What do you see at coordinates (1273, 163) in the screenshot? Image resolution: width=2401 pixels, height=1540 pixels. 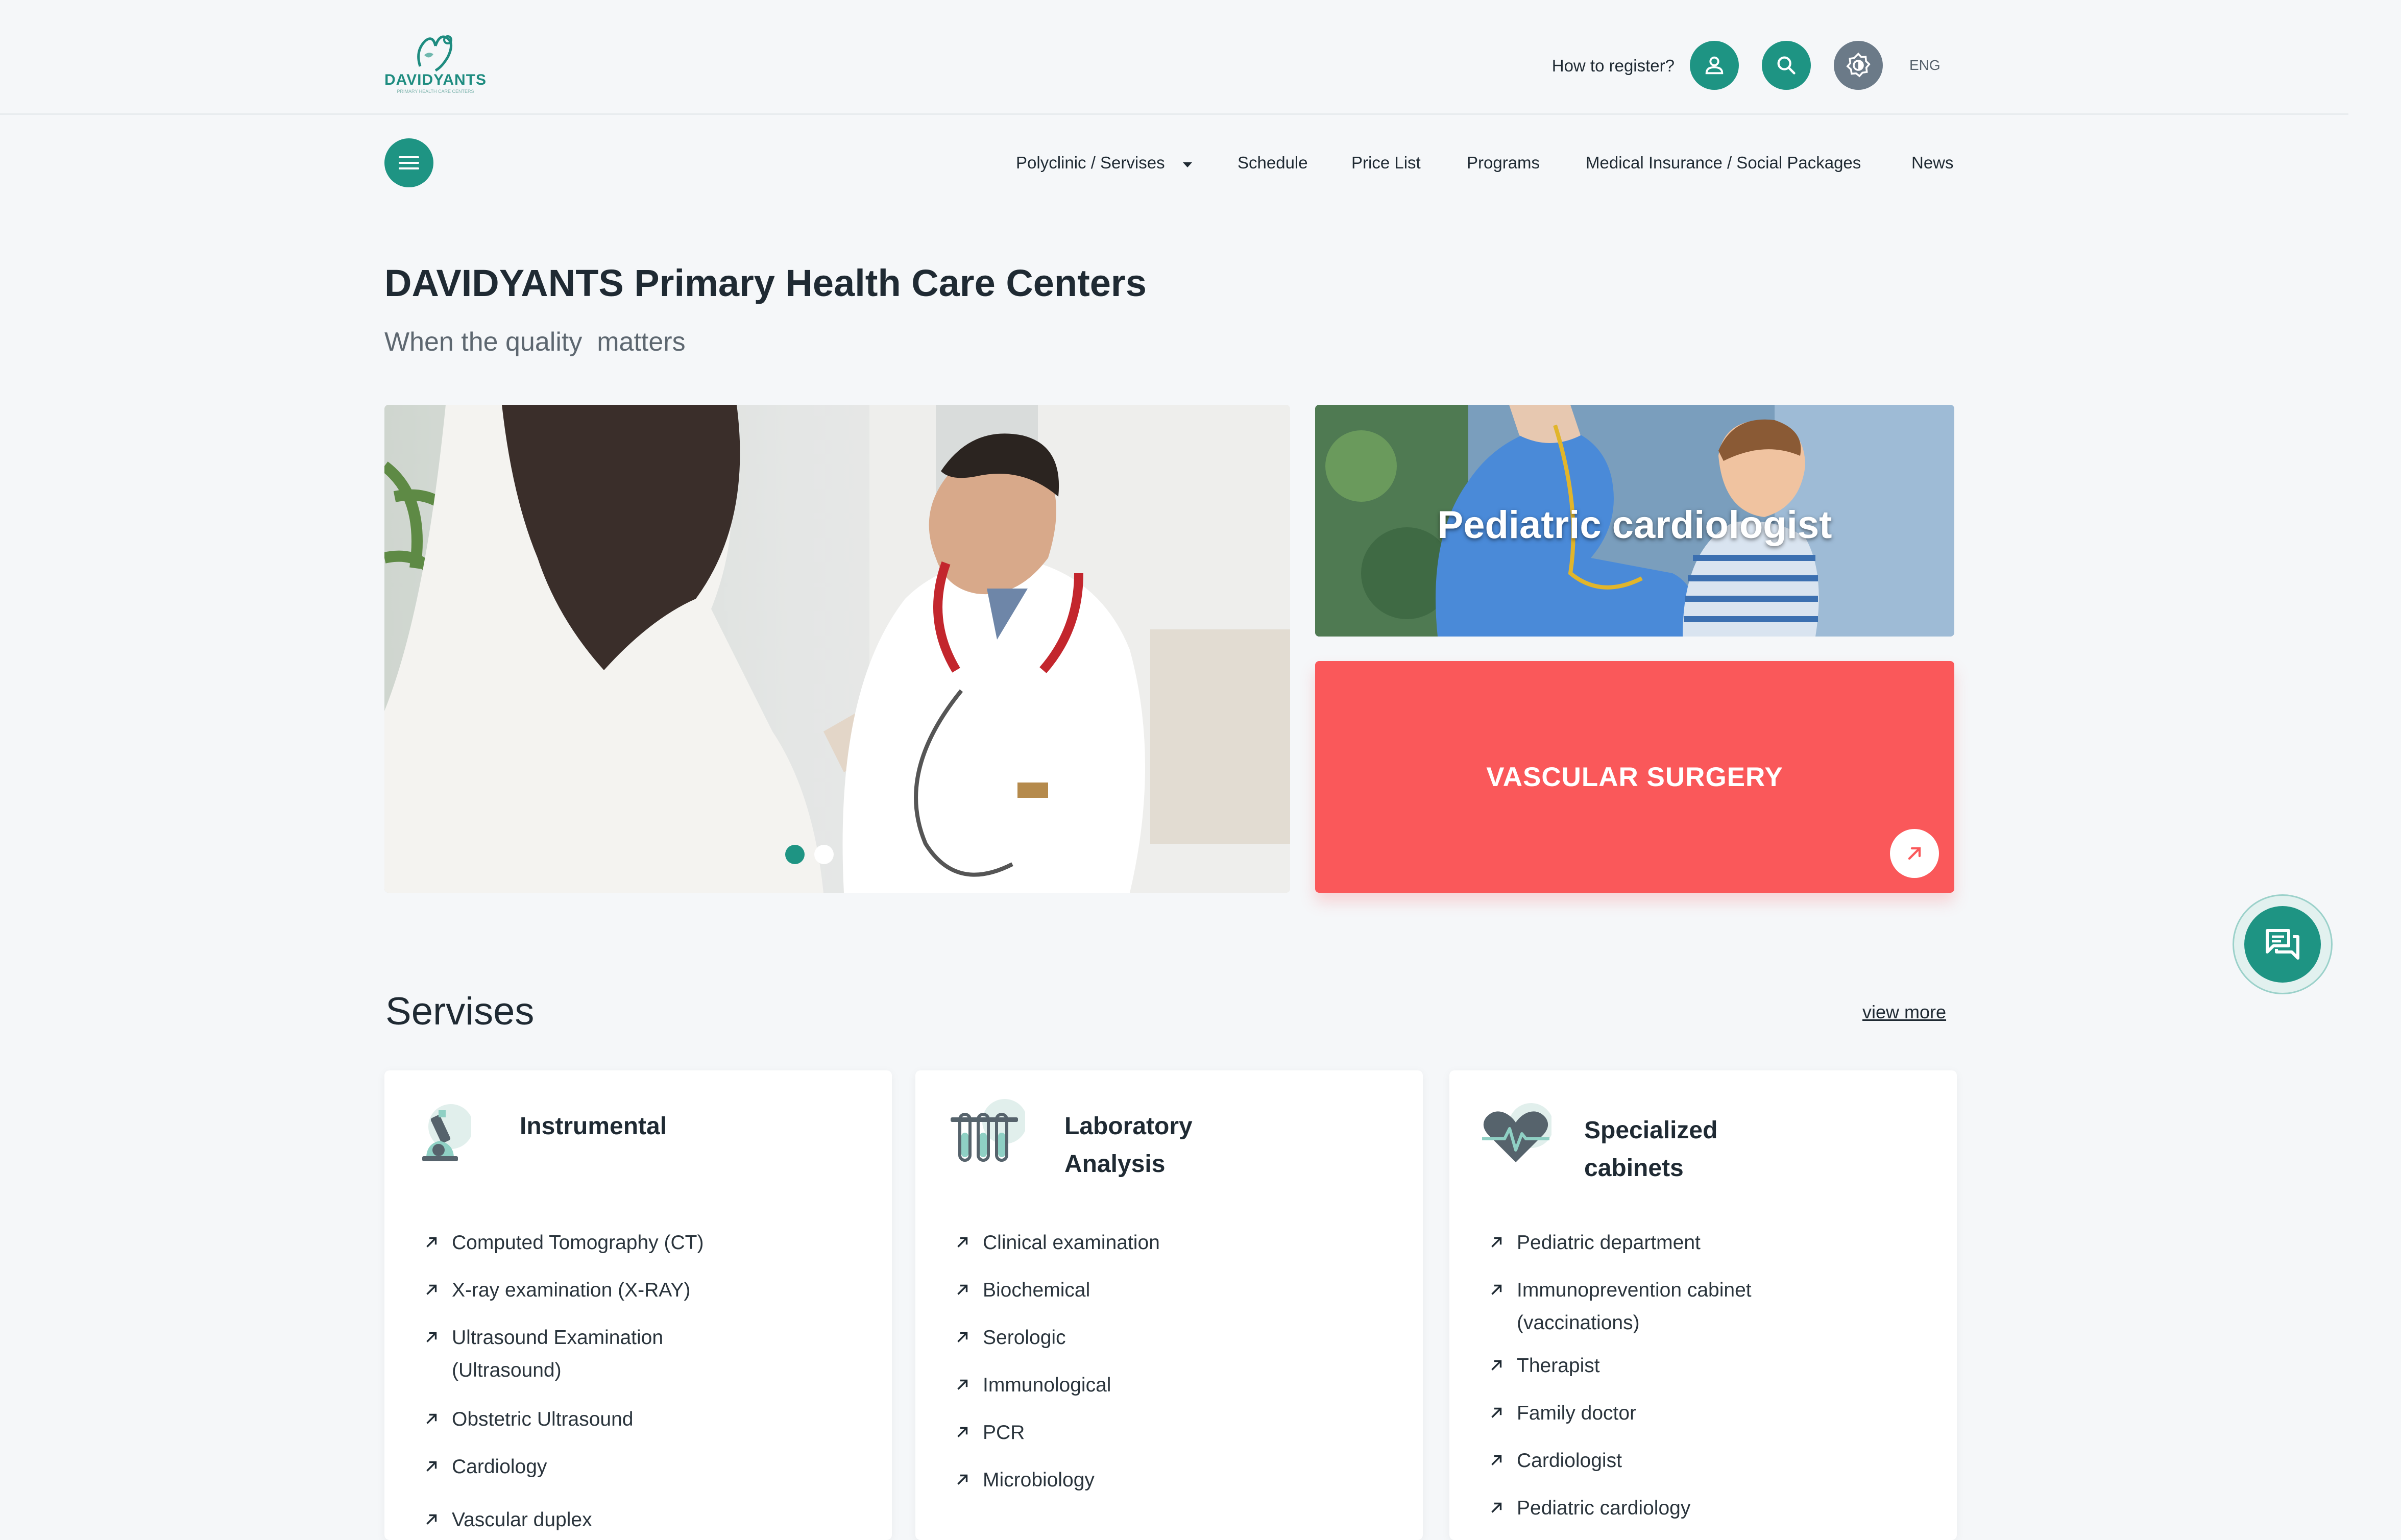 I see `nav-item-schedule: Schedule` at bounding box center [1273, 163].